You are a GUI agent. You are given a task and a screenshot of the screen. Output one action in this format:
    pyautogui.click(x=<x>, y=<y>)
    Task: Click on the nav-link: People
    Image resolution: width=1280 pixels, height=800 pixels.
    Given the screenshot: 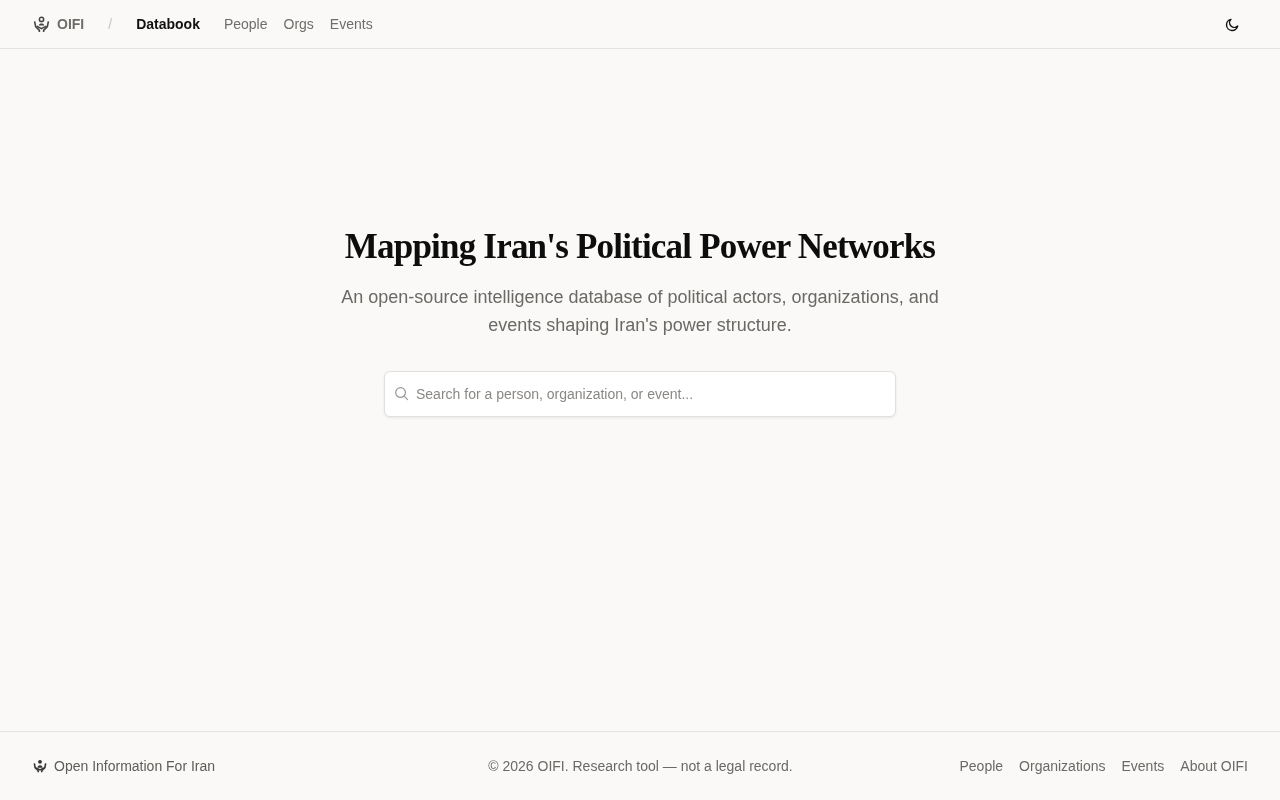 What is the action you would take?
    pyautogui.click(x=245, y=24)
    